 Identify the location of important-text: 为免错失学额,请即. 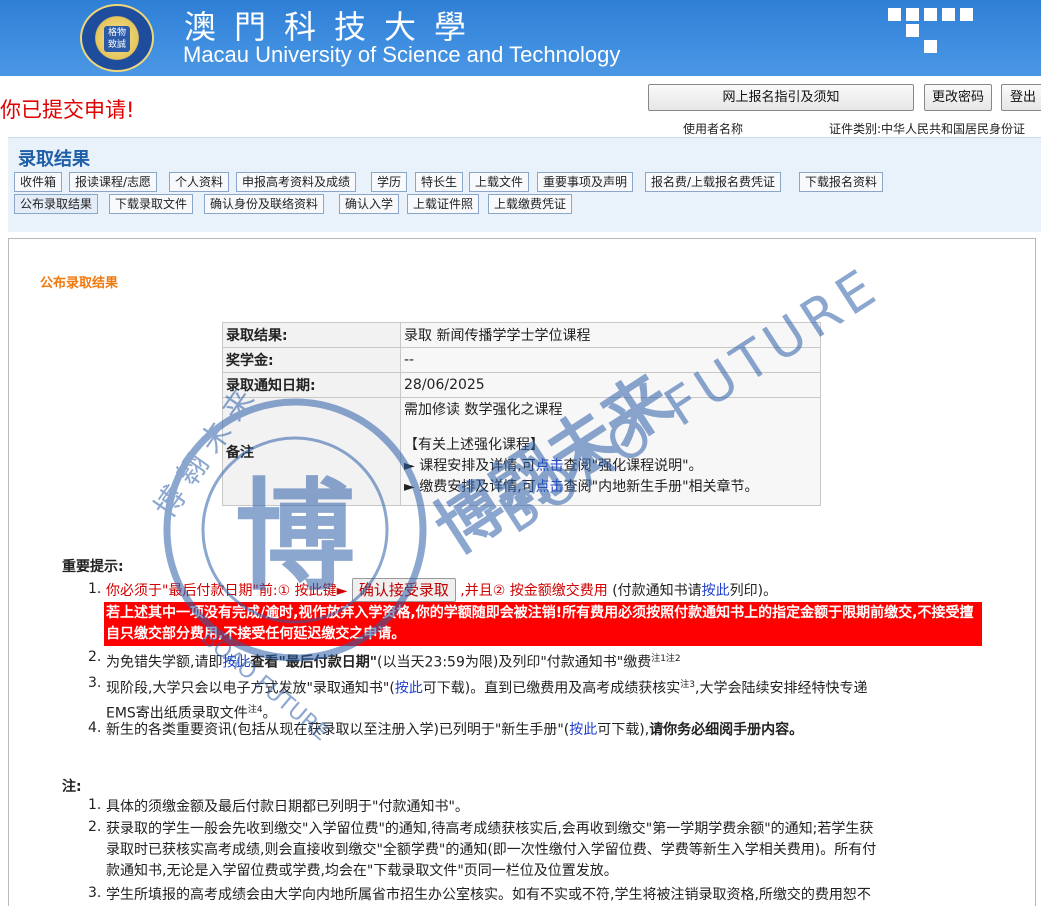
(164, 662).